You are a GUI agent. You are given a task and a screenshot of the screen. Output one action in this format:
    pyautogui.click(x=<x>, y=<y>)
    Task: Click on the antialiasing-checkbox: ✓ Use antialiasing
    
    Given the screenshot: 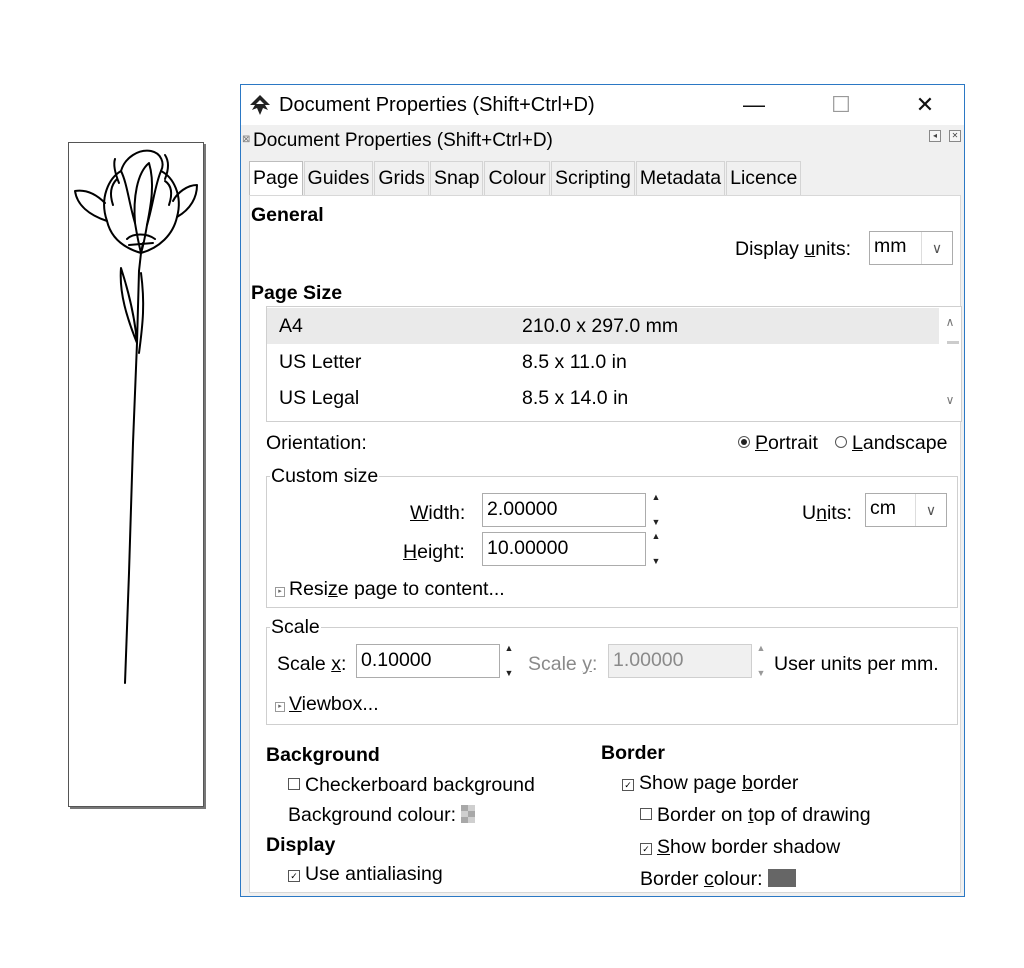 What is the action you would take?
    pyautogui.click(x=365, y=874)
    